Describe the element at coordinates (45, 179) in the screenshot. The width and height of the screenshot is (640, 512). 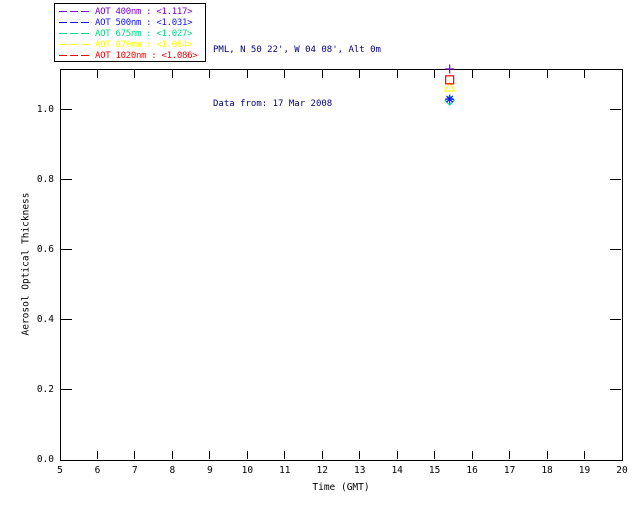
I see `y-tick-label: 0.8` at that location.